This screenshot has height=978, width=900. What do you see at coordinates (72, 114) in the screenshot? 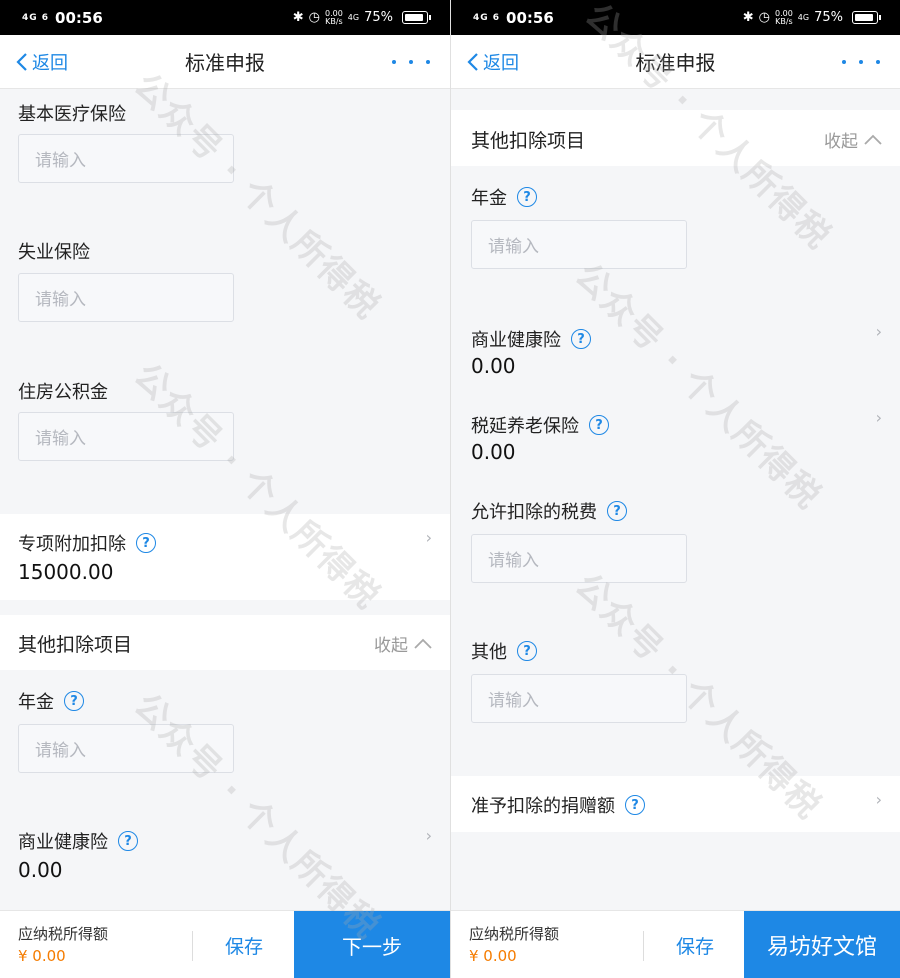
I see `label-medical-insurance: 基本医疗保险` at bounding box center [72, 114].